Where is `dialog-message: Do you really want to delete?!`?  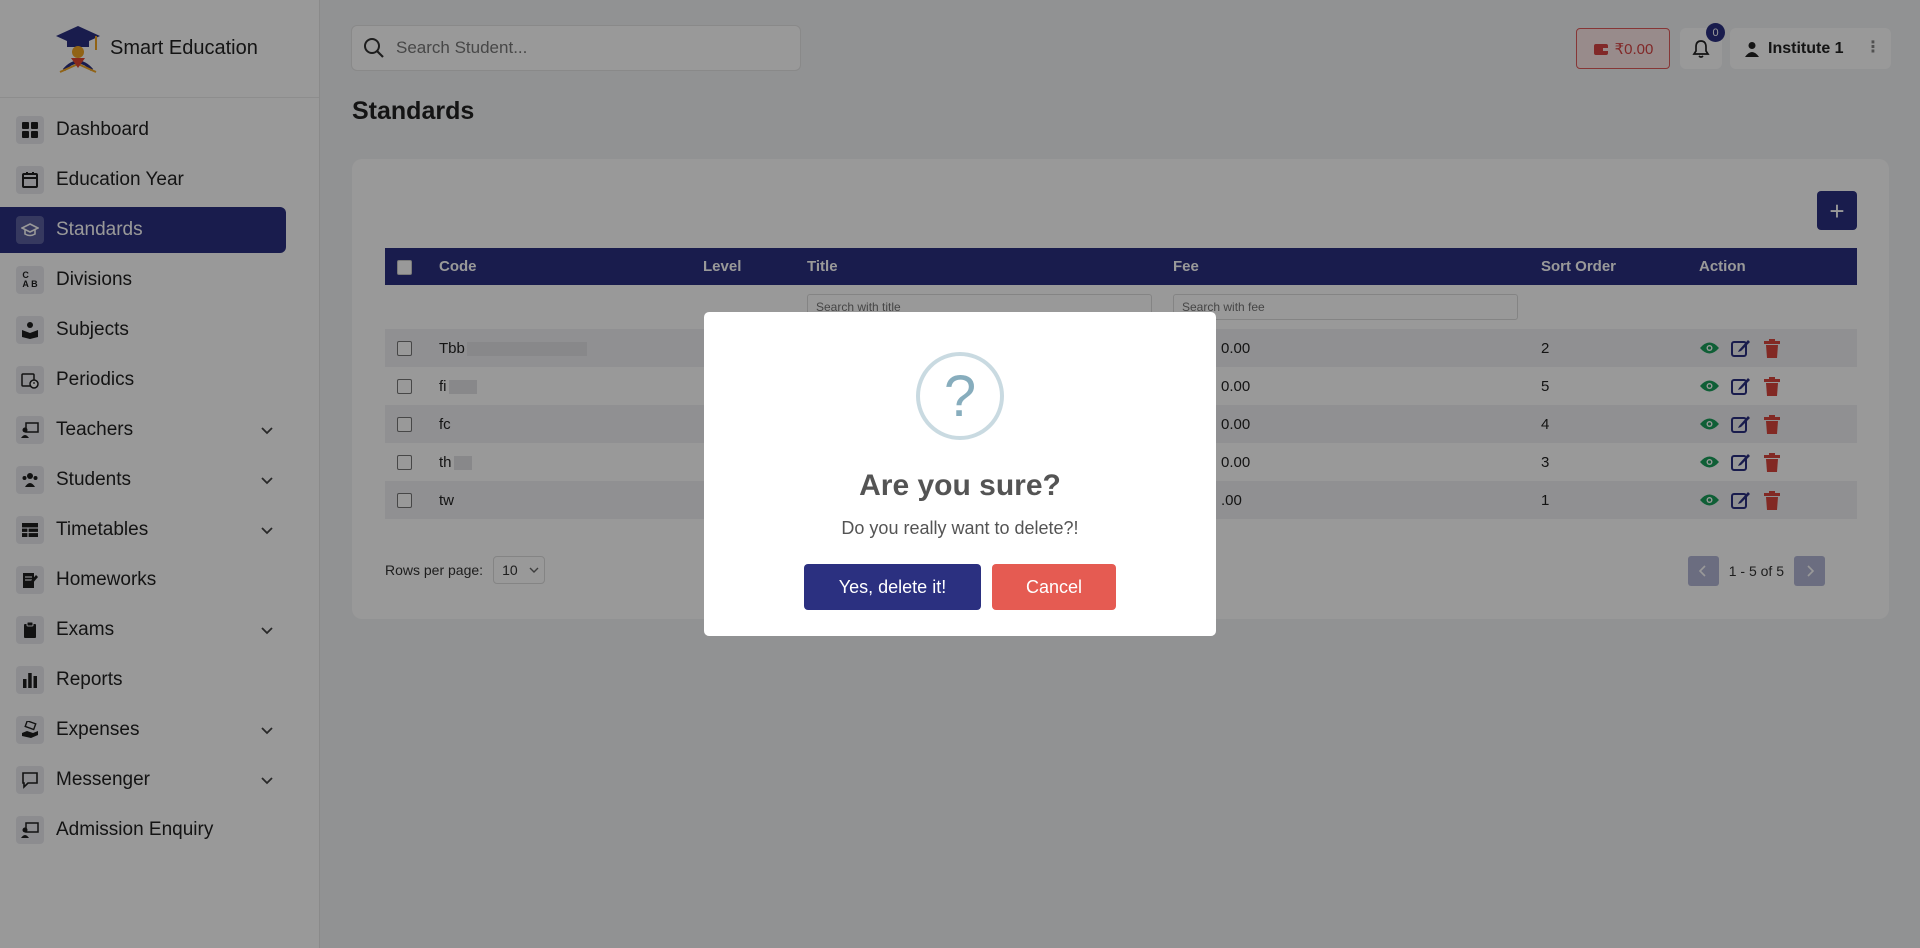 dialog-message: Do you really want to delete?! is located at coordinates (960, 528).